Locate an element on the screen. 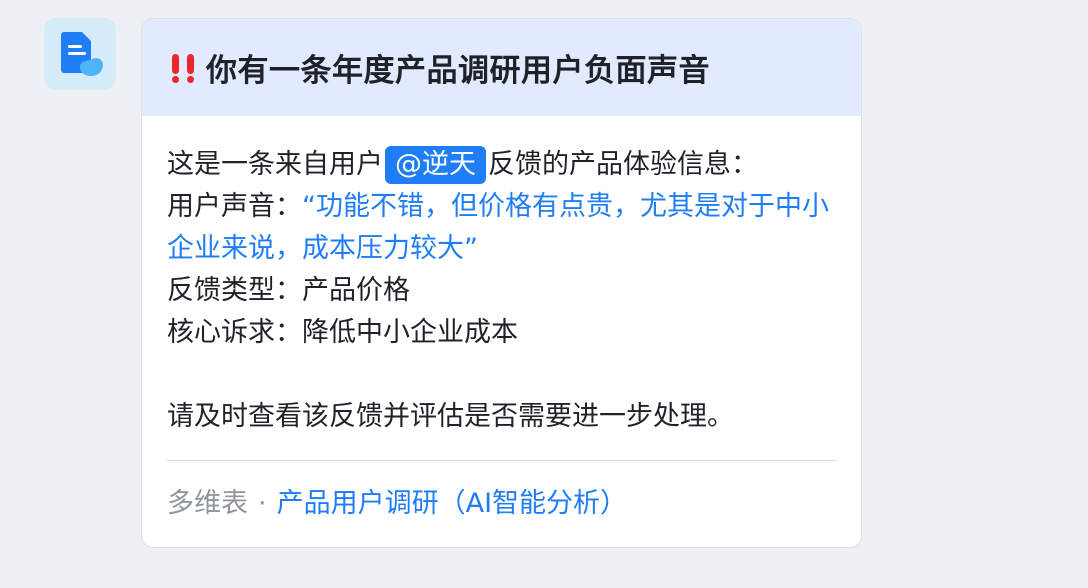  demand-line: 核心诉求：降低中小企业成本 is located at coordinates (502, 333).